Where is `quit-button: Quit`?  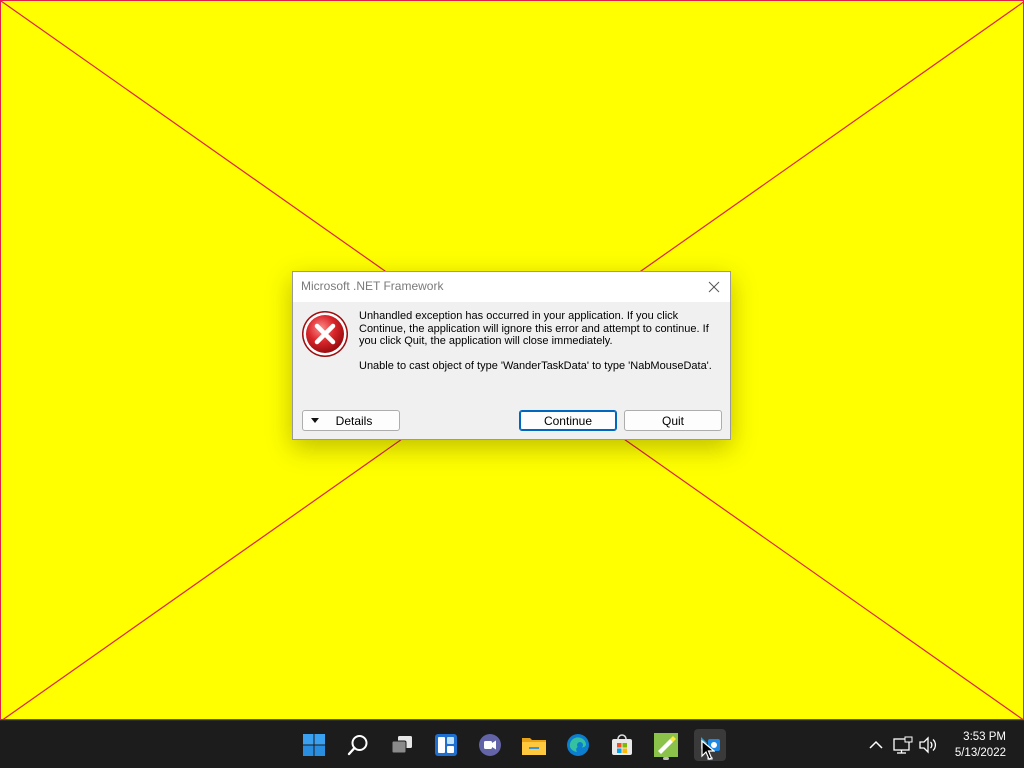 quit-button: Quit is located at coordinates (673, 420).